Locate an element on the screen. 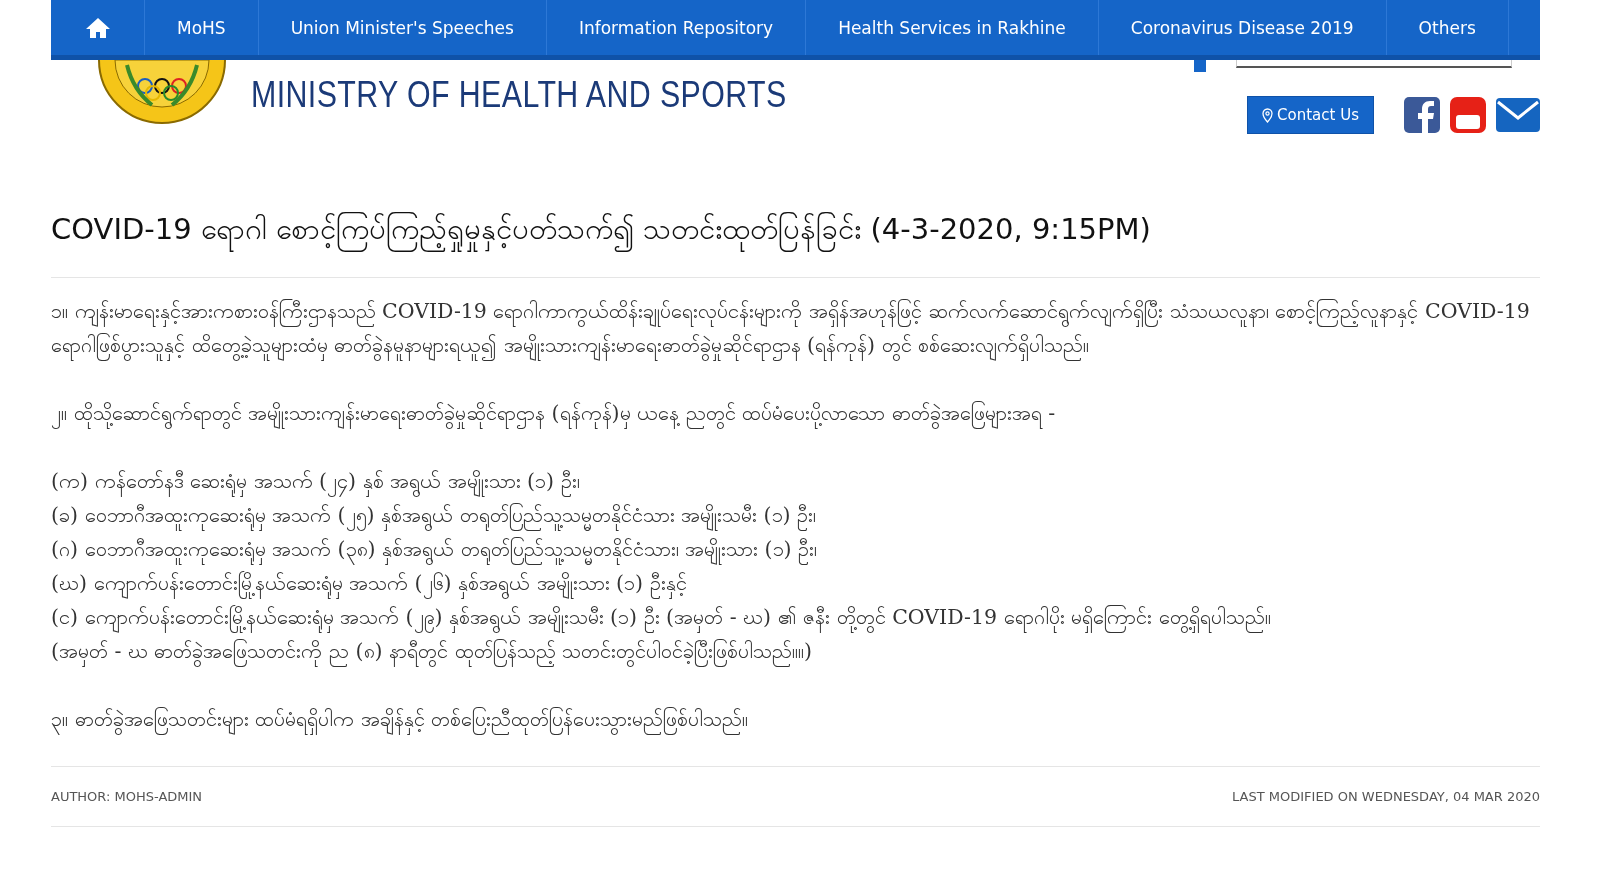 This screenshot has width=1600, height=894. facebook-icon is located at coordinates (1422, 115).